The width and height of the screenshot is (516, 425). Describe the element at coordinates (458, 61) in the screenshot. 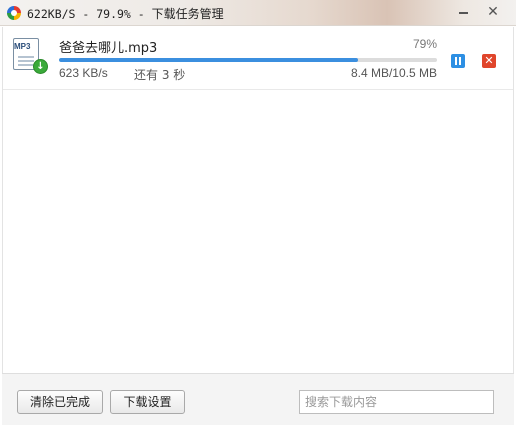

I see `pause-button` at that location.